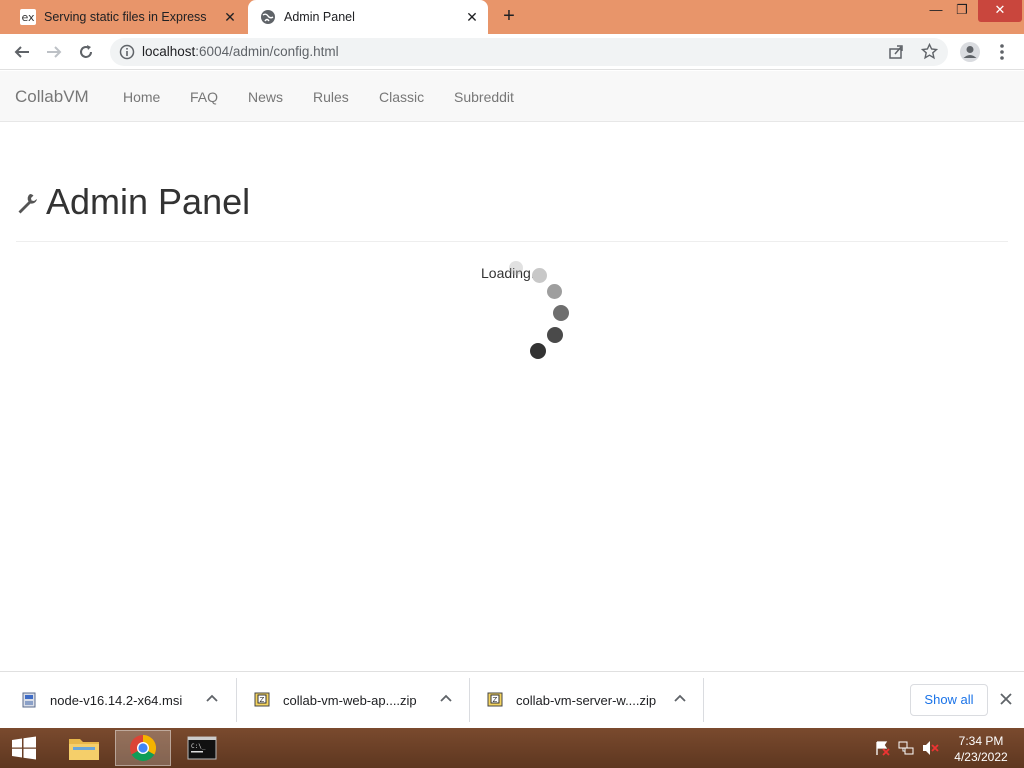 The image size is (1024, 768). Describe the element at coordinates (512, 748) in the screenshot. I see `windows-taskbar: C:\_ 7:34 PM 4/23/2022` at that location.